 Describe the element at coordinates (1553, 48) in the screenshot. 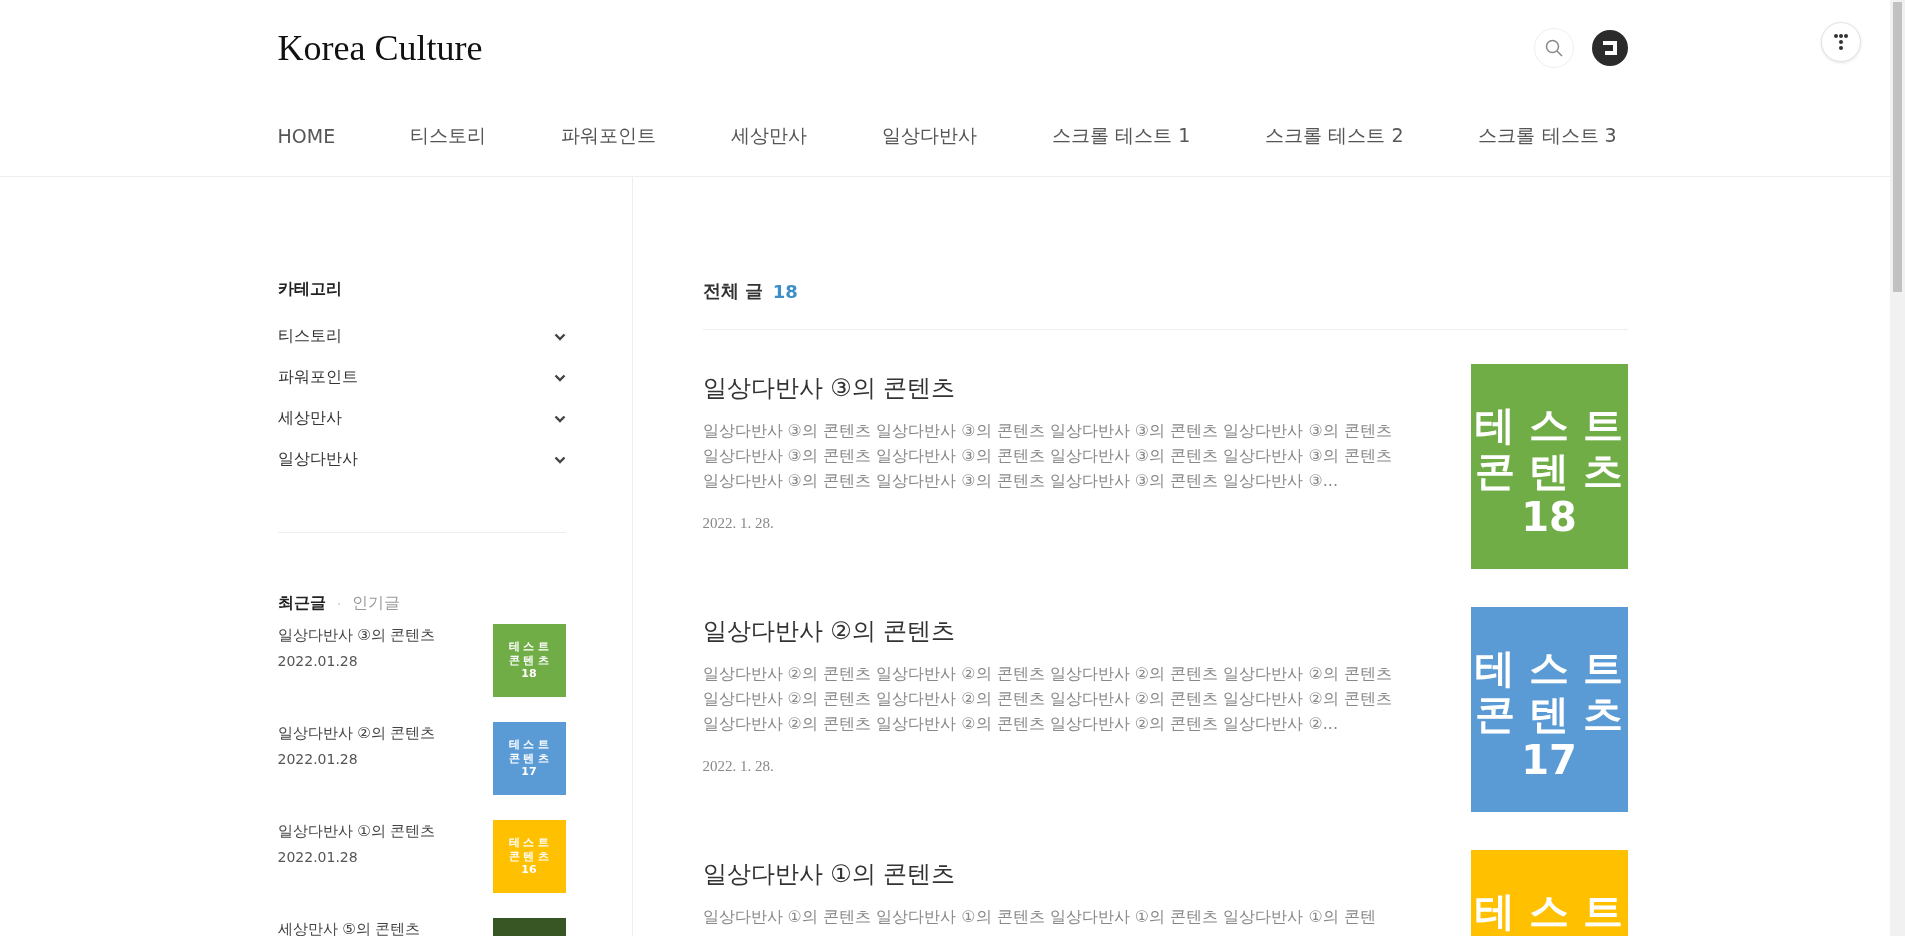

I see `search-icon` at that location.